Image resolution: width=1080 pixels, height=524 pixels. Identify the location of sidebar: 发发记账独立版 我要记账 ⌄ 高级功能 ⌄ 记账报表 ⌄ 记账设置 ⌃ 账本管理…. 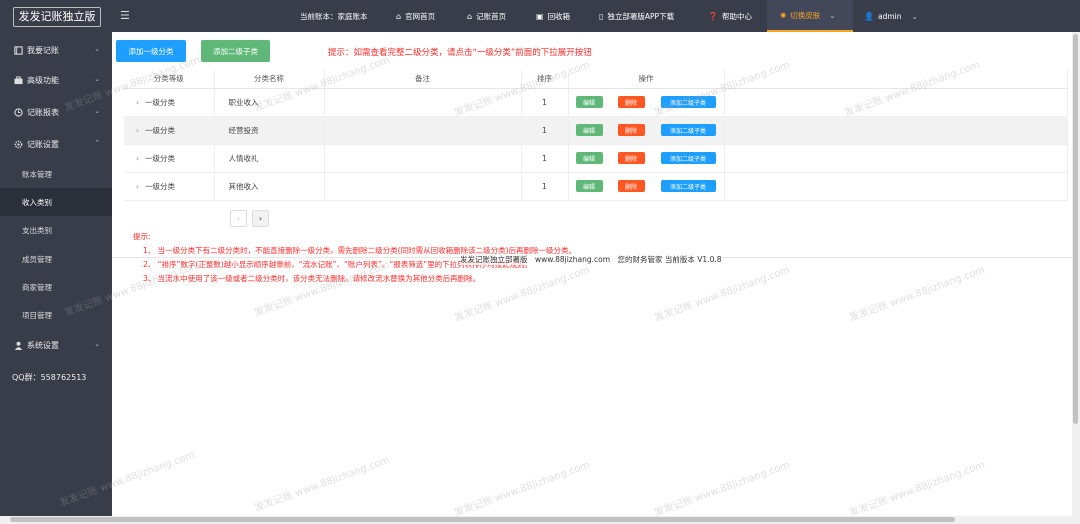
(56, 262).